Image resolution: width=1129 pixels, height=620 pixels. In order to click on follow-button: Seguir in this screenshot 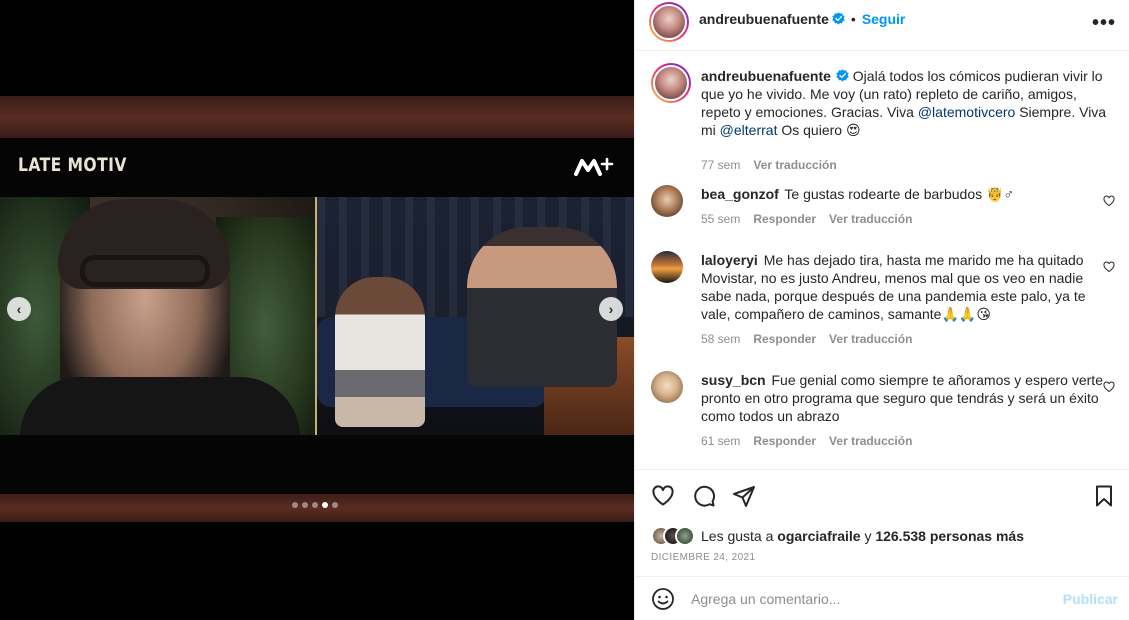, I will do `click(884, 19)`.